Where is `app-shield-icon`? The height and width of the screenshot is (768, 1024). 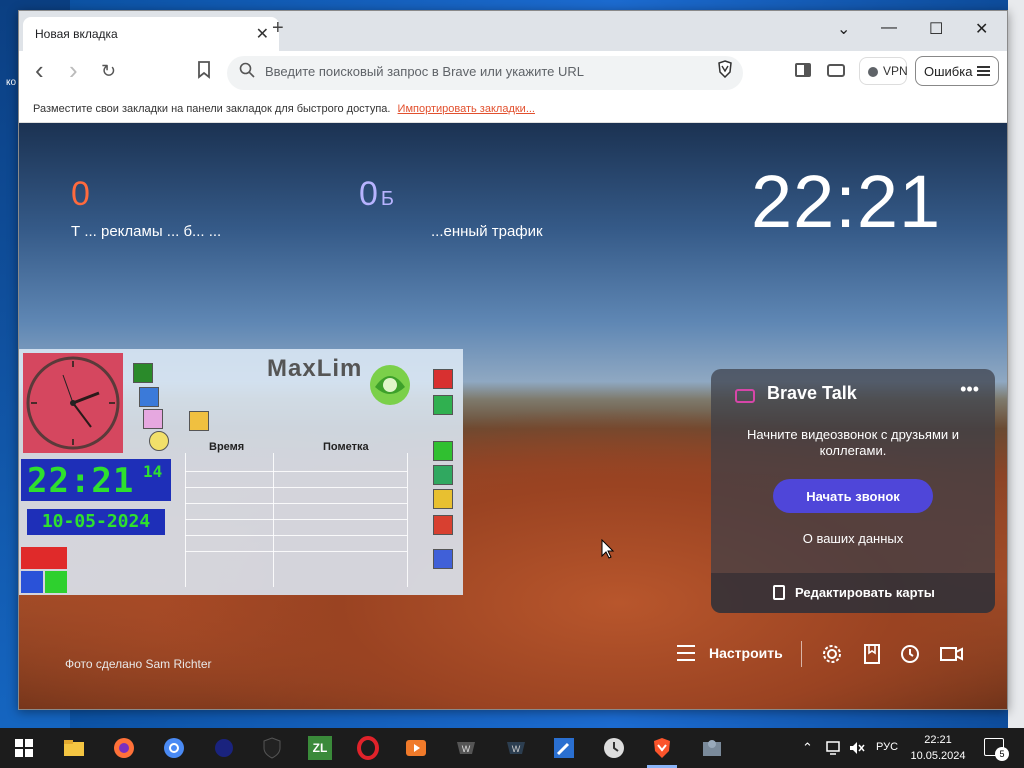
app-shield-icon is located at coordinates (272, 748).